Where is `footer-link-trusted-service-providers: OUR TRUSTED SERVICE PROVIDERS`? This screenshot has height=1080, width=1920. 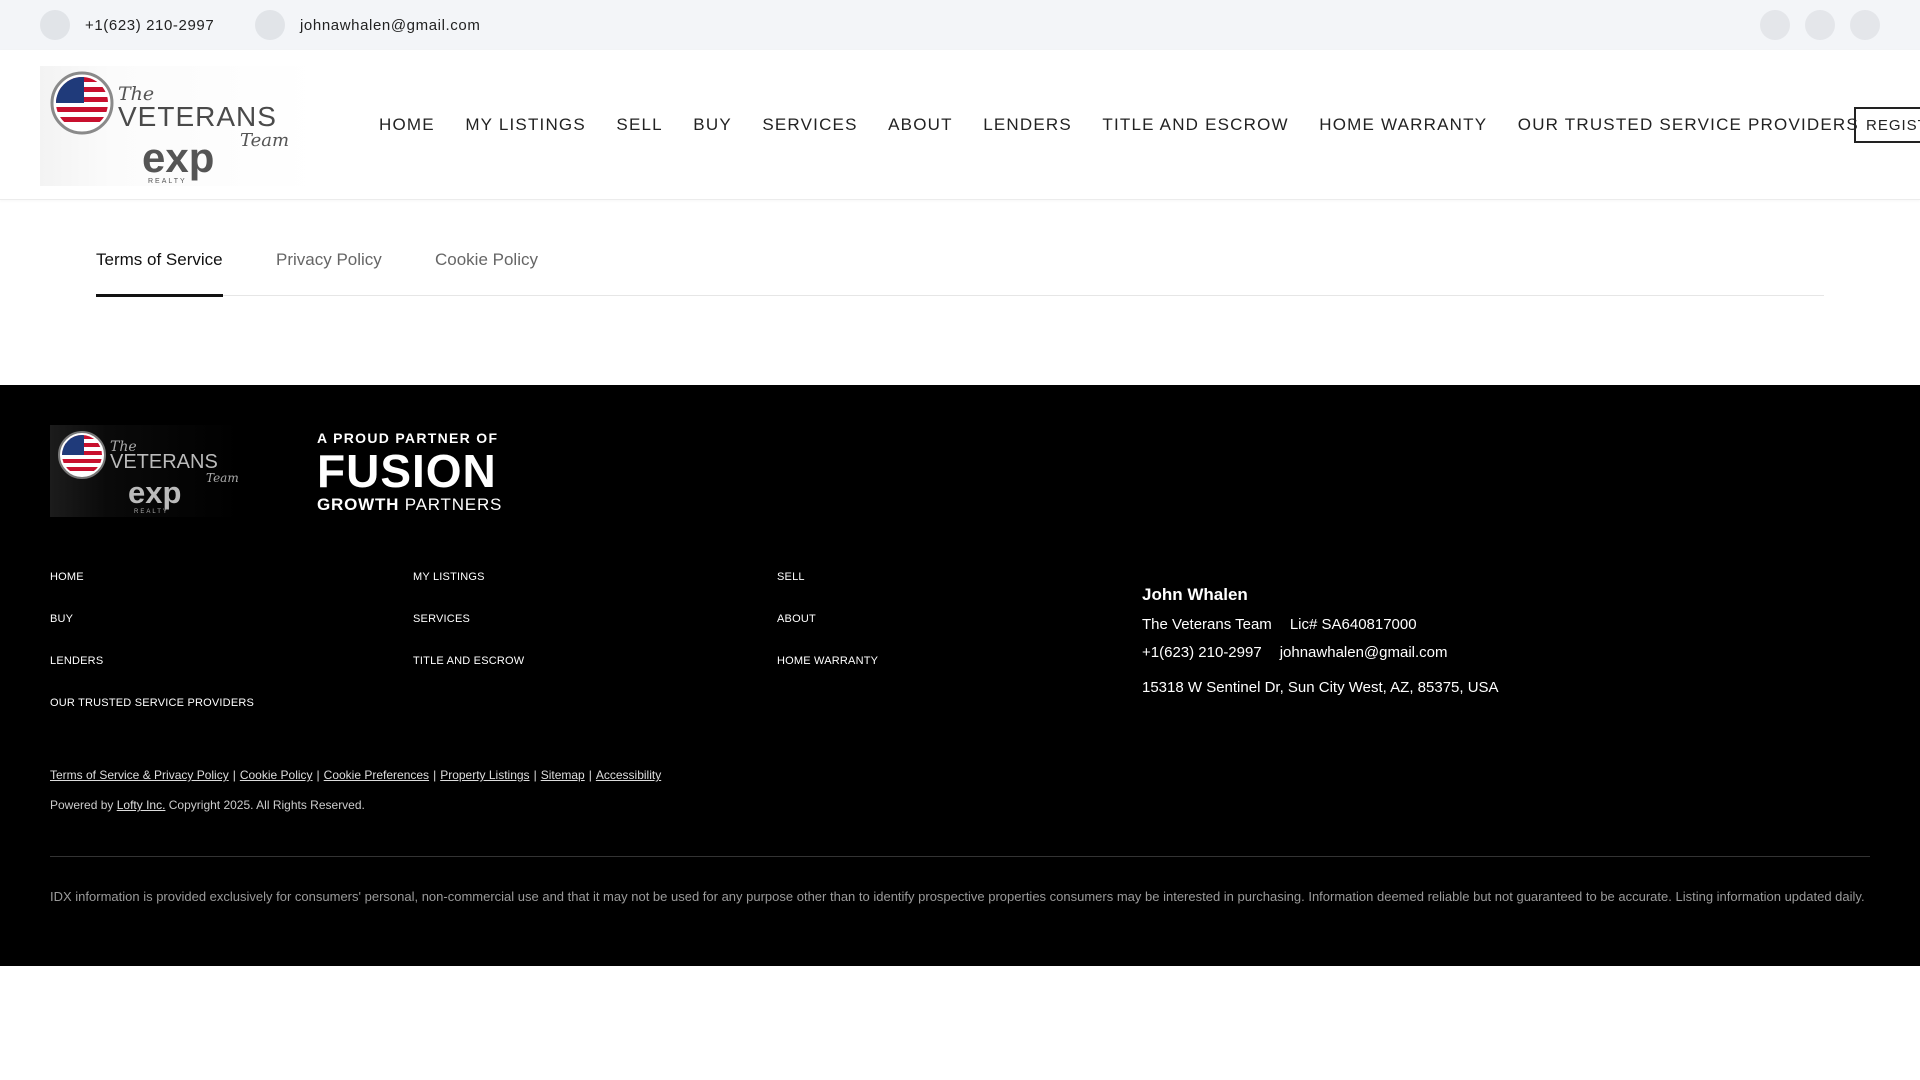 footer-link-trusted-service-providers: OUR TRUSTED SERVICE PROVIDERS is located at coordinates (152, 703).